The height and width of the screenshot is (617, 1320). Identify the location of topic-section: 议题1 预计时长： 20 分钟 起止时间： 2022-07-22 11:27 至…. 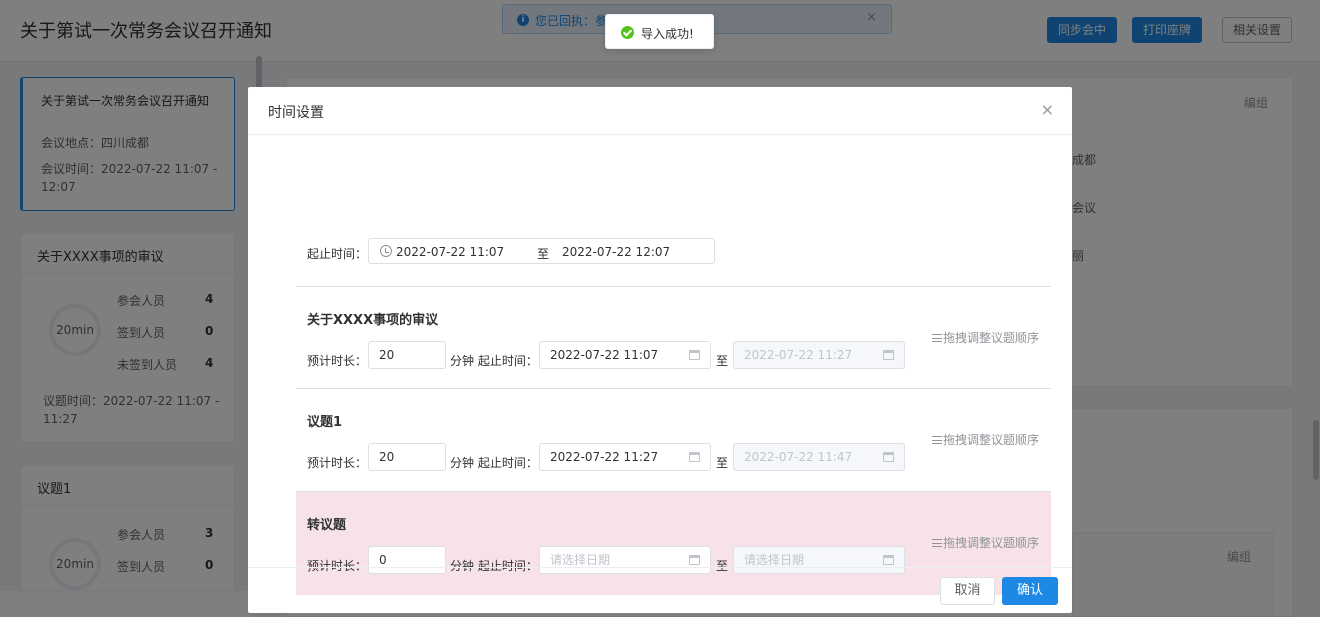
(673, 439).